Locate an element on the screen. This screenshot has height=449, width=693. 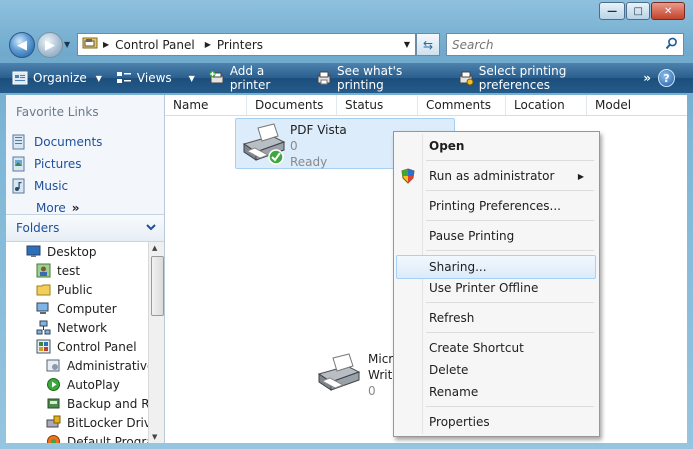
tree-item-bitlocker-drive: BitLocker Drive is located at coordinates (77, 422).